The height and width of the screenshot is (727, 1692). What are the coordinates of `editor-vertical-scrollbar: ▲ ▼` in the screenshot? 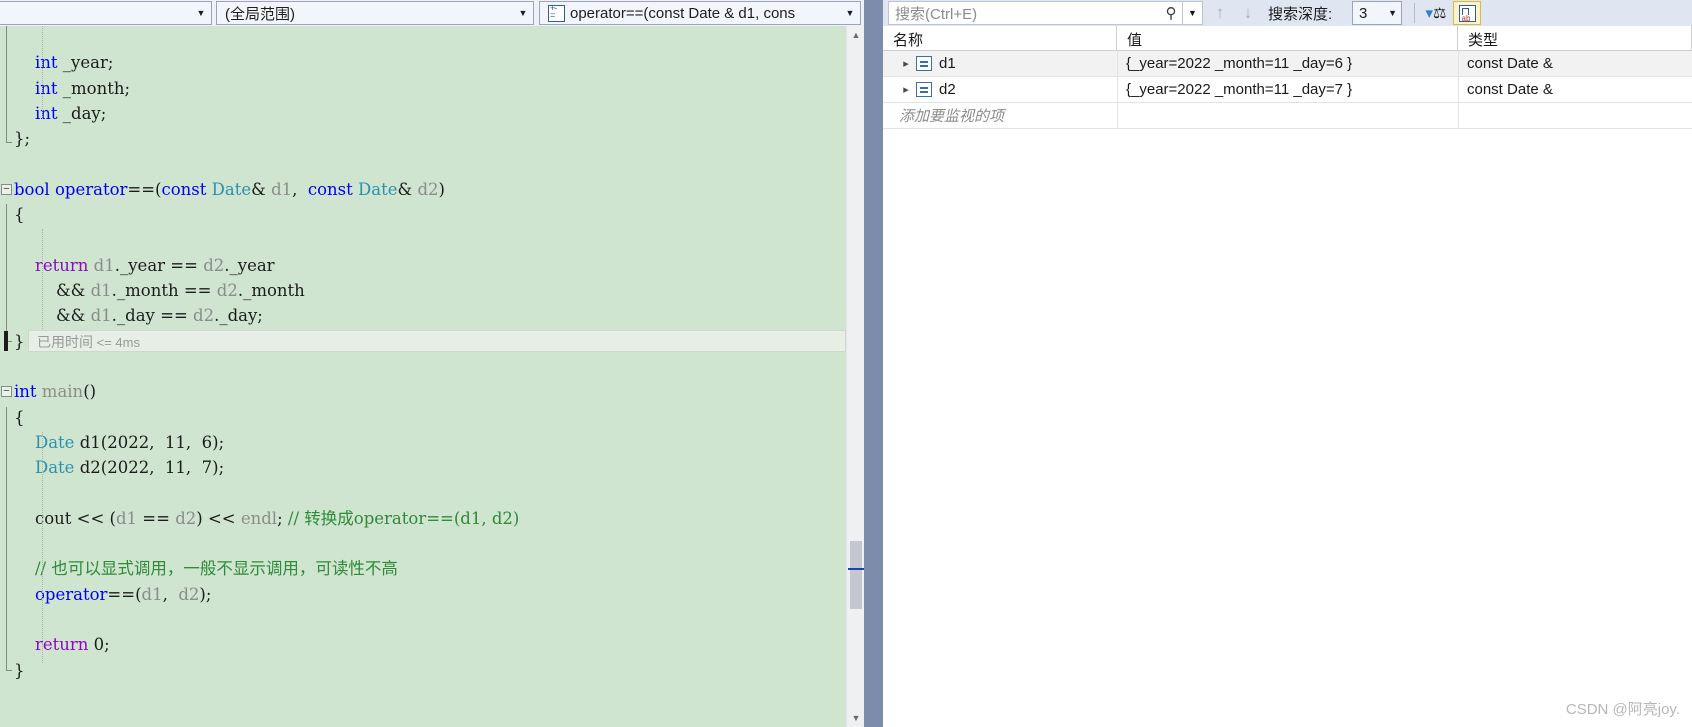 It's located at (855, 376).